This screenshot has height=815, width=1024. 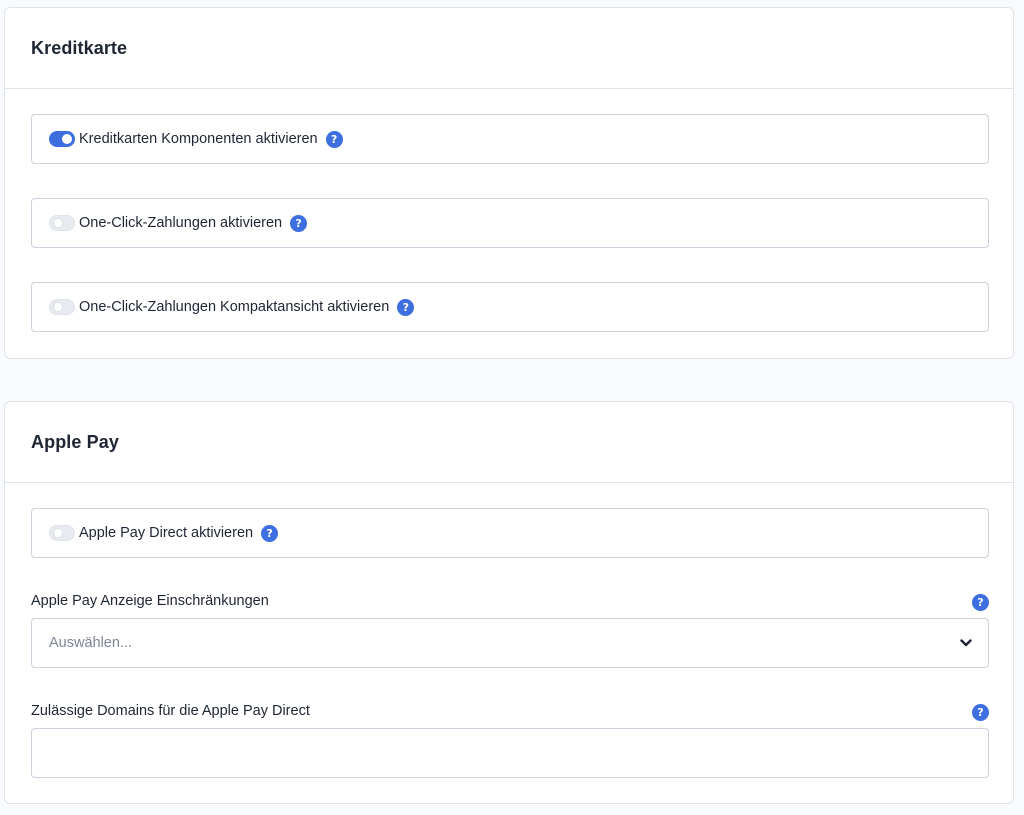 I want to click on apple-pay-direct-label: Apple Pay Direct aktivieren, so click(x=166, y=533).